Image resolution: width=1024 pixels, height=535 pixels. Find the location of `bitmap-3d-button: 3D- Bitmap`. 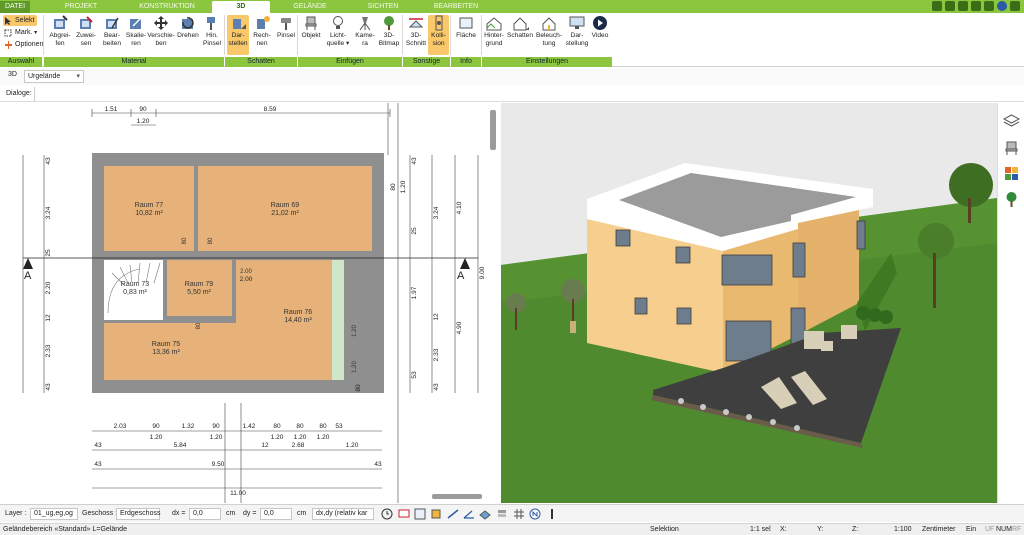

bitmap-3d-button: 3D- Bitmap is located at coordinates (389, 31).